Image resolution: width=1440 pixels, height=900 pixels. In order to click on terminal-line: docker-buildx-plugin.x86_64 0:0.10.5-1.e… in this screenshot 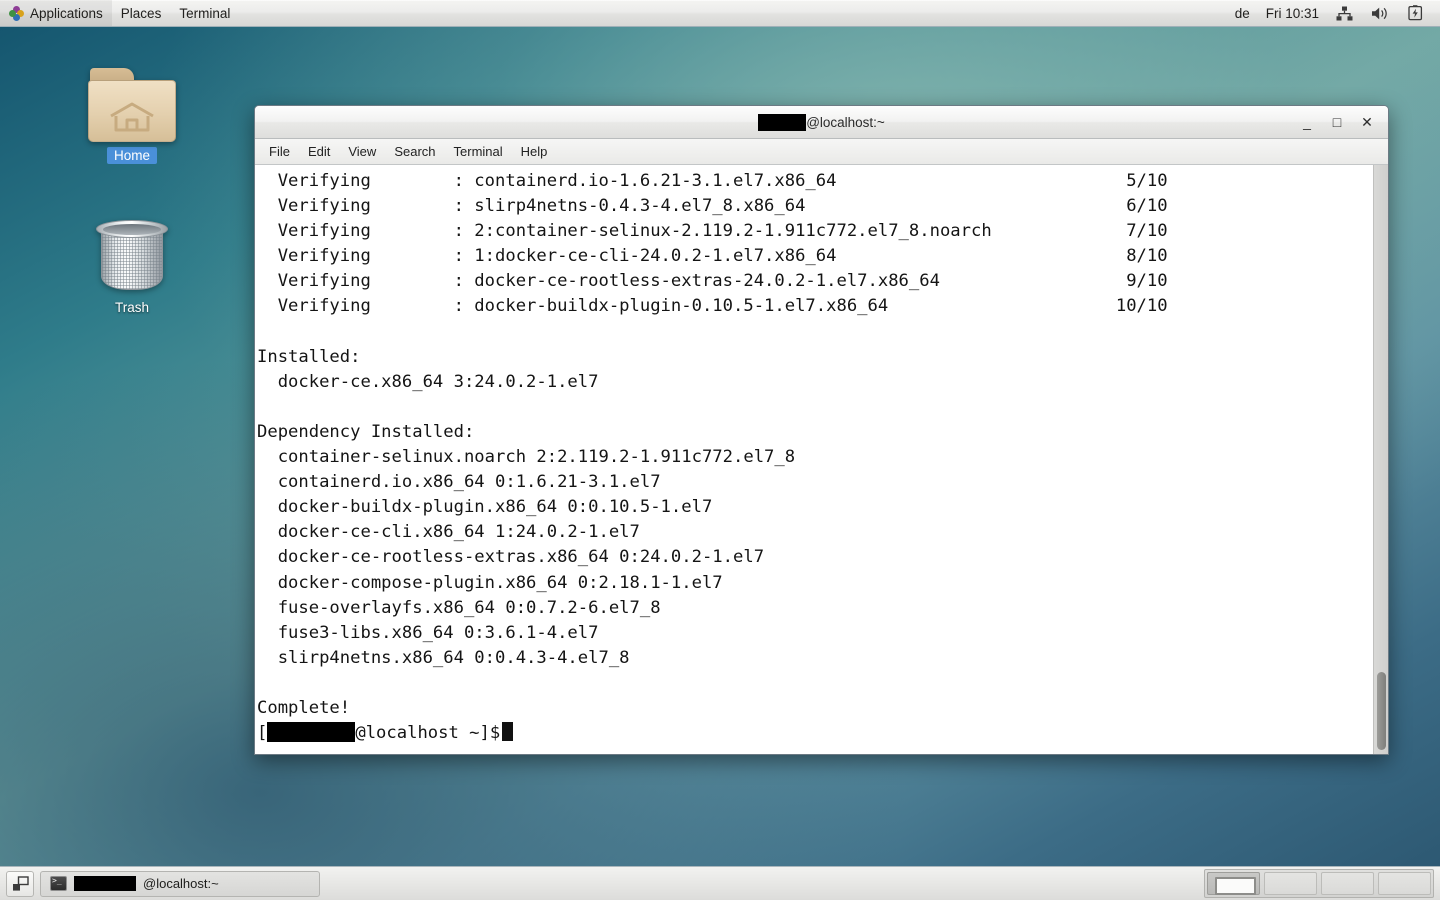, I will do `click(485, 507)`.